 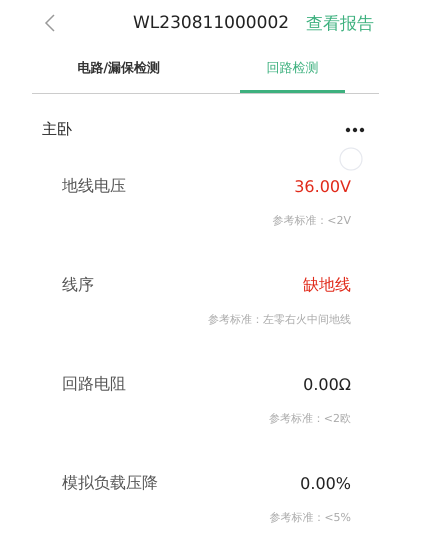 I want to click on measurement-value: 0.00Ω, so click(x=327, y=384).